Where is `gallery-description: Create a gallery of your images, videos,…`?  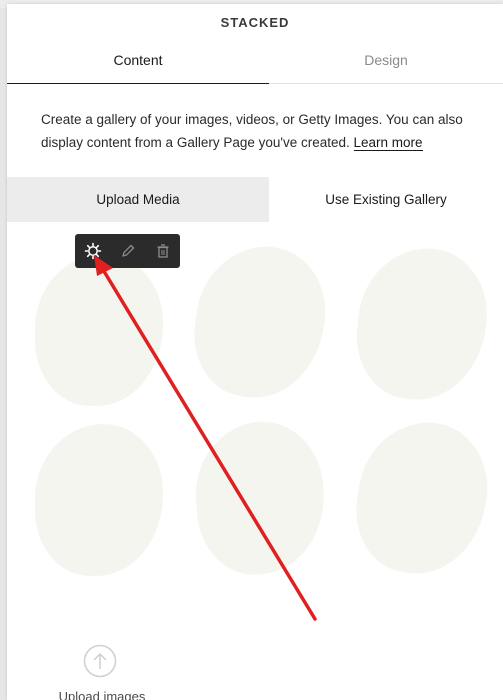 gallery-description: Create a gallery of your images, videos,… is located at coordinates (271, 131).